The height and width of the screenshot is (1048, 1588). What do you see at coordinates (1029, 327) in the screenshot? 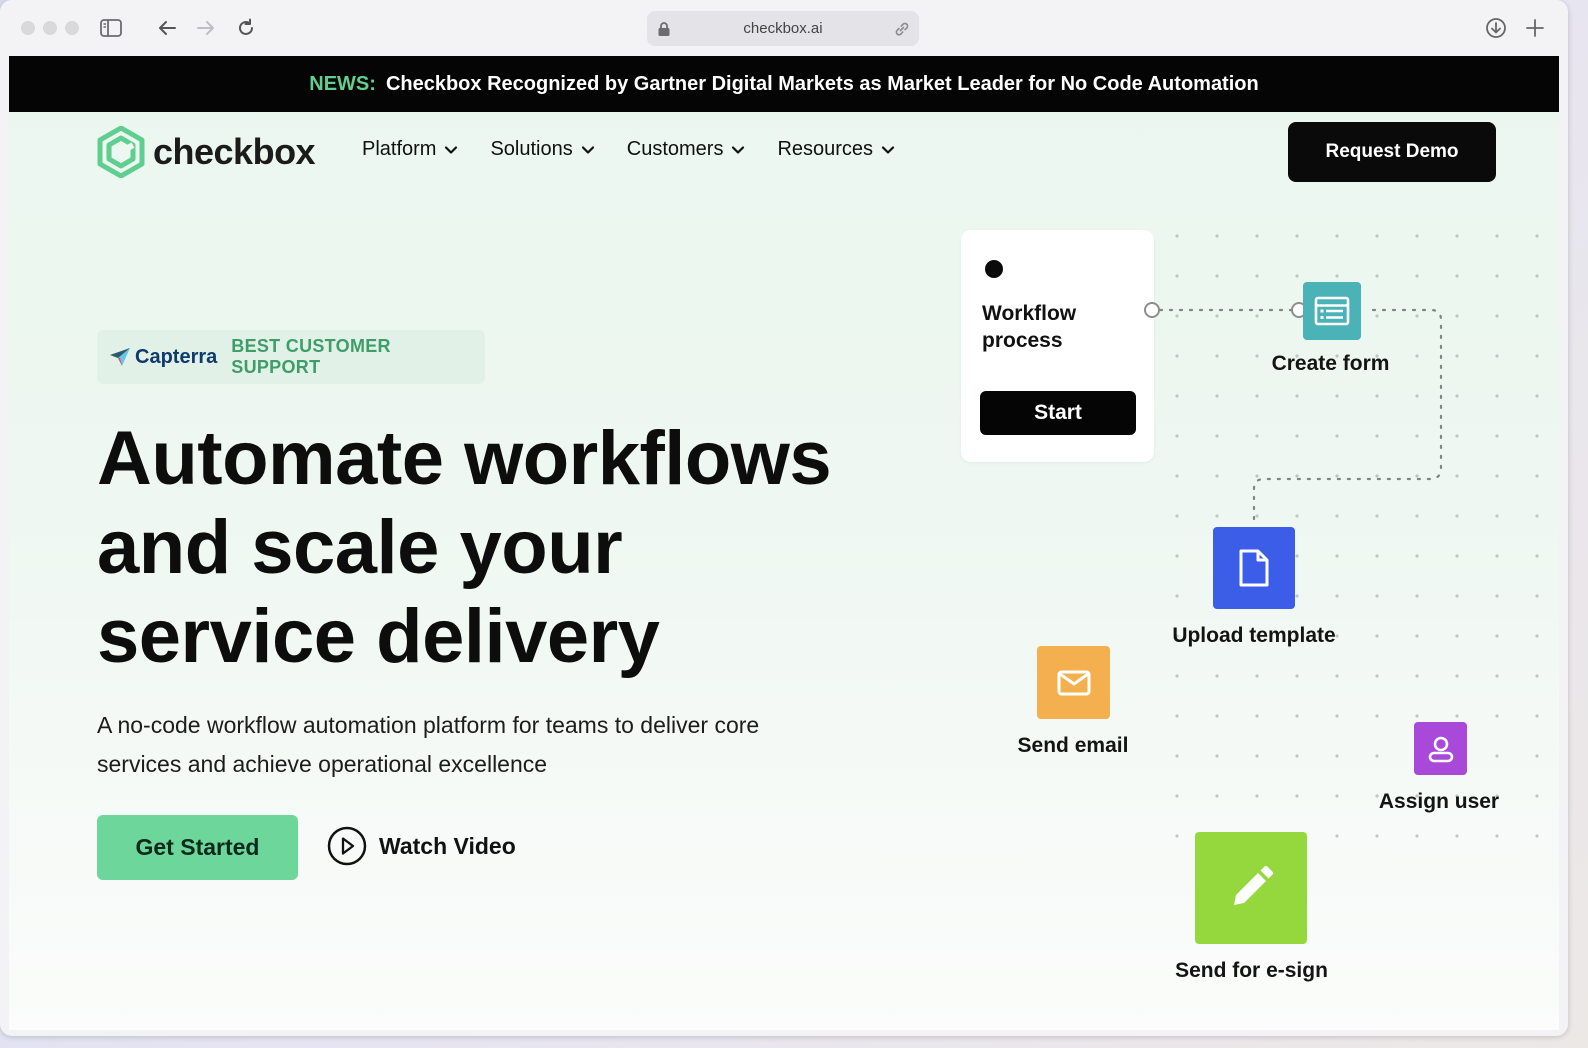
I see `workflow-card-title: Workflow process` at bounding box center [1029, 327].